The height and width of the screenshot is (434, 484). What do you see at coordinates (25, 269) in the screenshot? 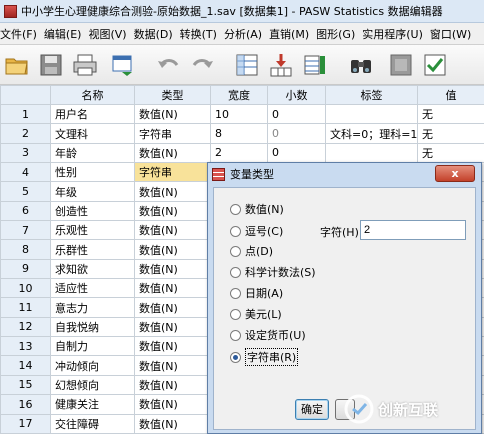
I see `row-number: 9` at bounding box center [25, 269].